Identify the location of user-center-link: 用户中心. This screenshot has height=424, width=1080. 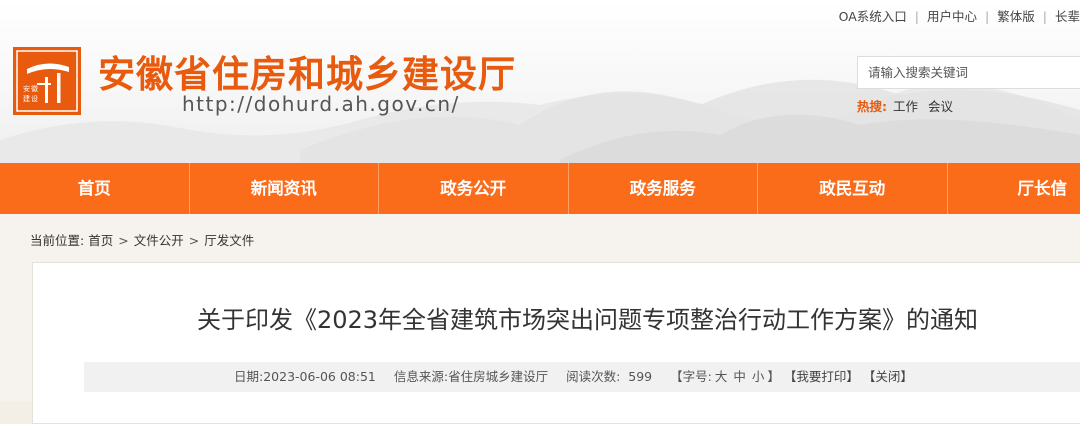
(952, 16).